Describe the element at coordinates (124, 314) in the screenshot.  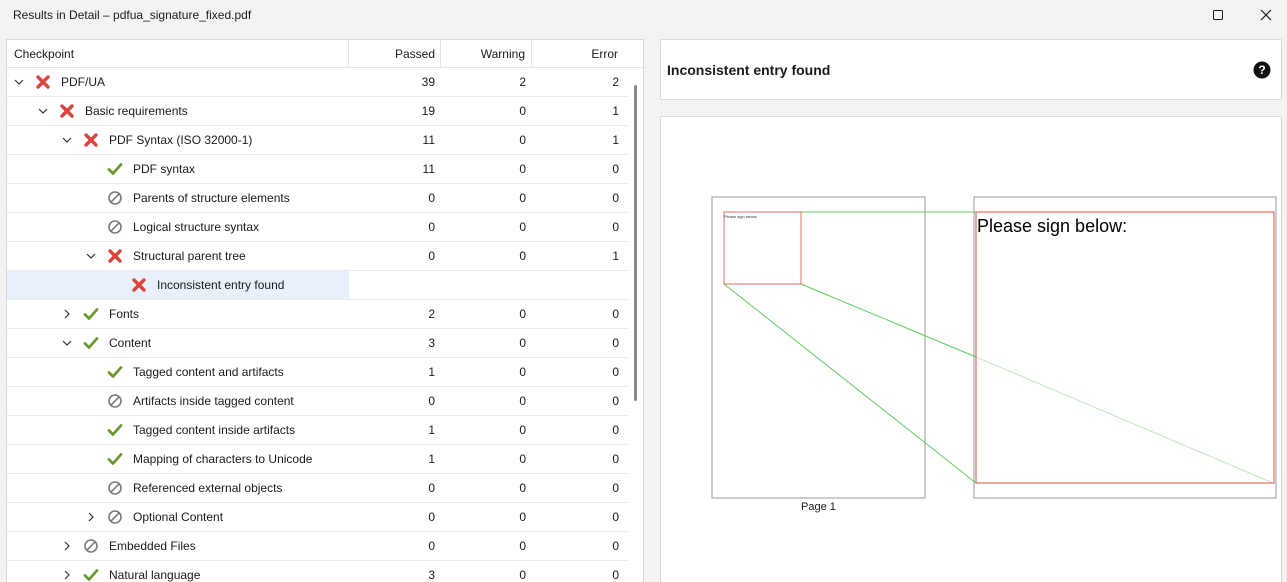
I see `row-label: Fonts` at that location.